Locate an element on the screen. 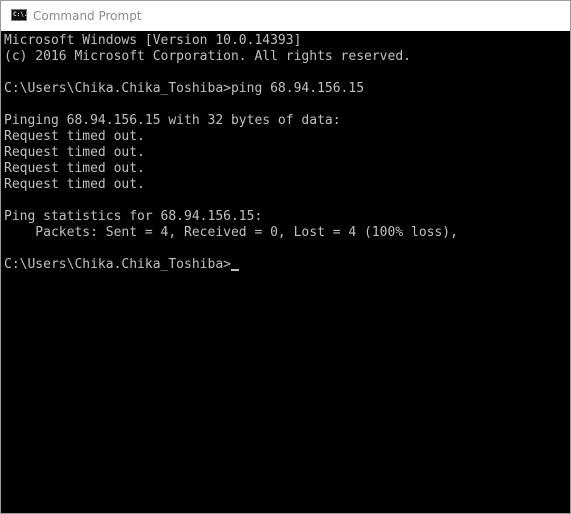 The height and width of the screenshot is (514, 571). text-cursor is located at coordinates (234, 270).